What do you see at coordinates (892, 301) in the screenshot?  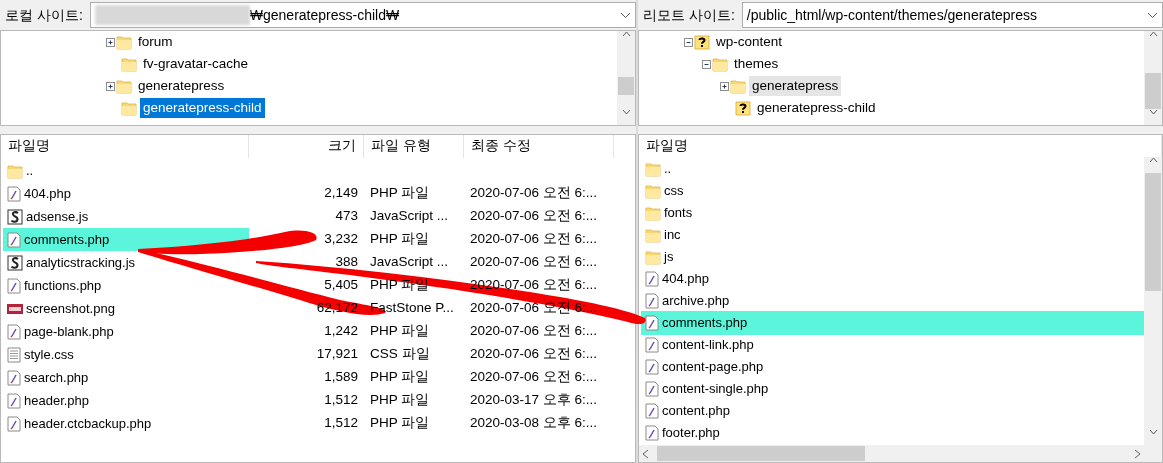 I see `file-name: archive.php` at bounding box center [892, 301].